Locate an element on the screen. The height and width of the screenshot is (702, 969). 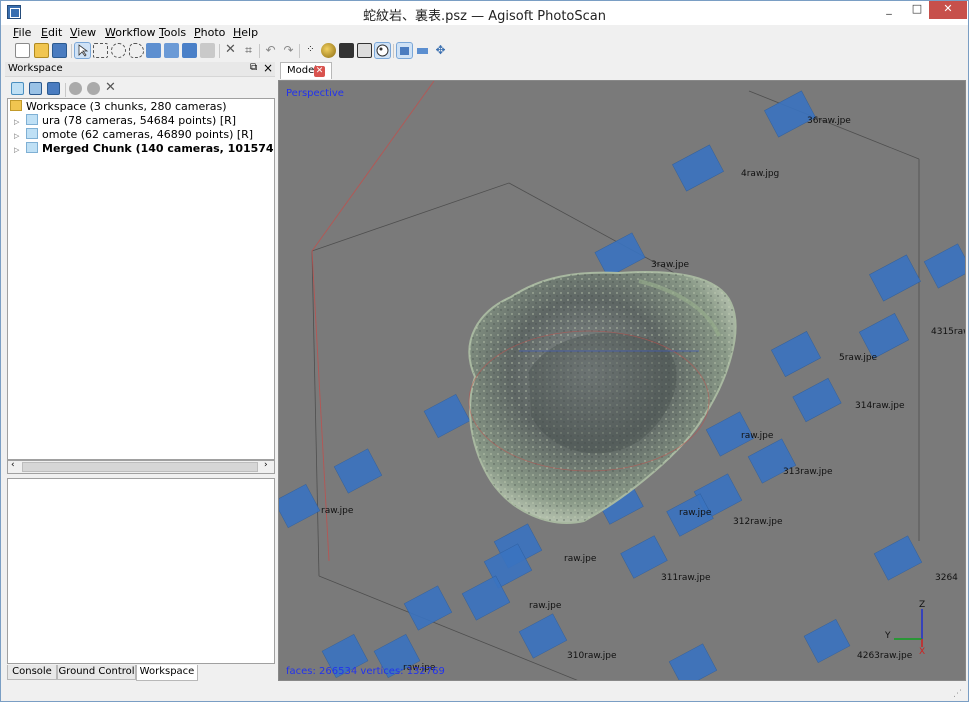
tree-root: Workspace (3 chunks, 280 cameras) is located at coordinates (118, 107).